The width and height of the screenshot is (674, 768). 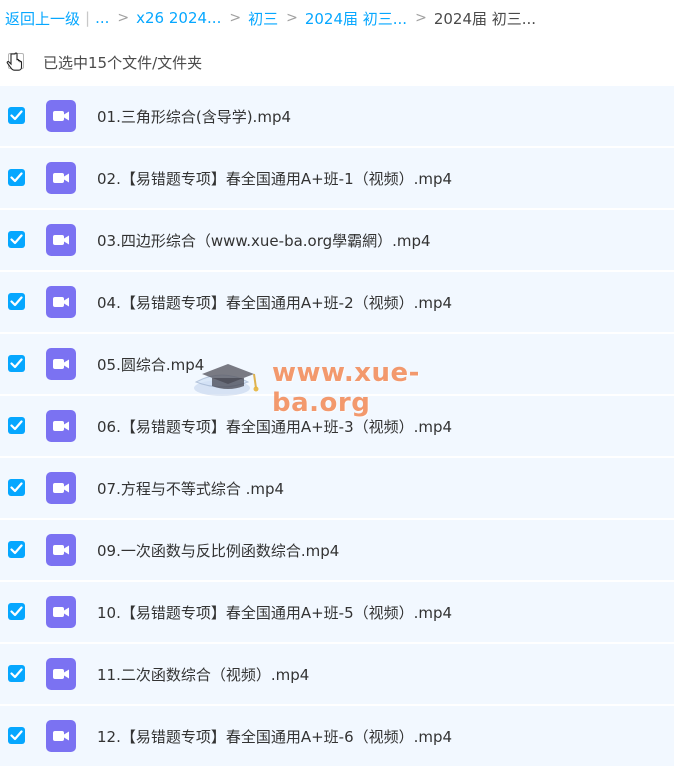 I want to click on file-name: 06.【易错题专项】春全国通用A+班-3（视频）.mp4, so click(x=275, y=427).